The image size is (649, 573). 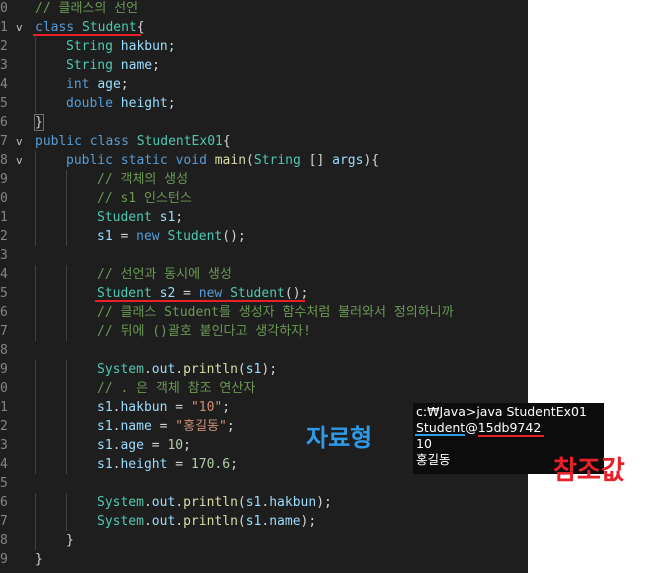 What do you see at coordinates (264, 217) in the screenshot?
I see `code-line: 1 Student s1;` at bounding box center [264, 217].